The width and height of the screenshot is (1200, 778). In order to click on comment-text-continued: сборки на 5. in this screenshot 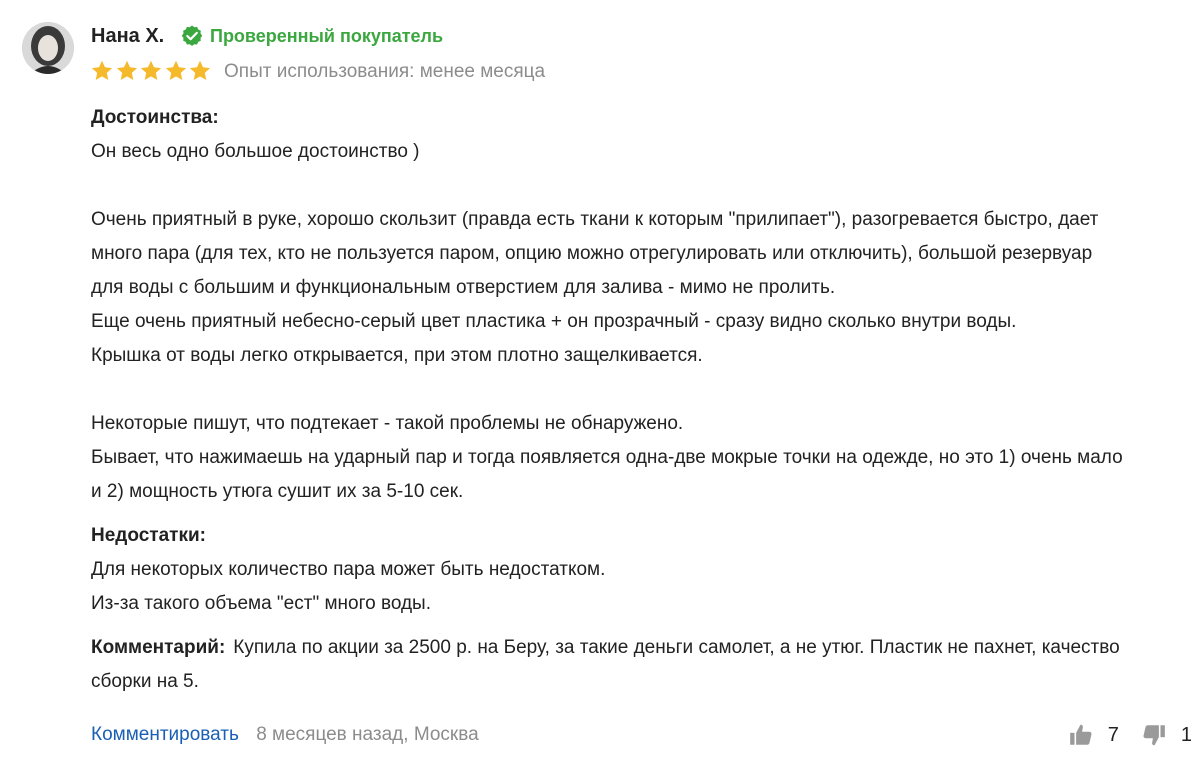, I will do `click(145, 681)`.